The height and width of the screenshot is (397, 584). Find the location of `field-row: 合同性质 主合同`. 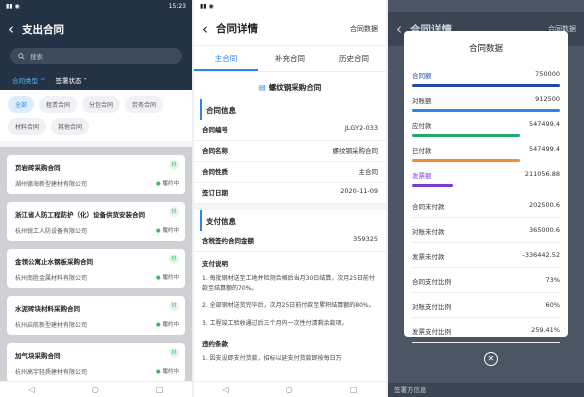

field-row: 合同性质 主合同 is located at coordinates (290, 172).